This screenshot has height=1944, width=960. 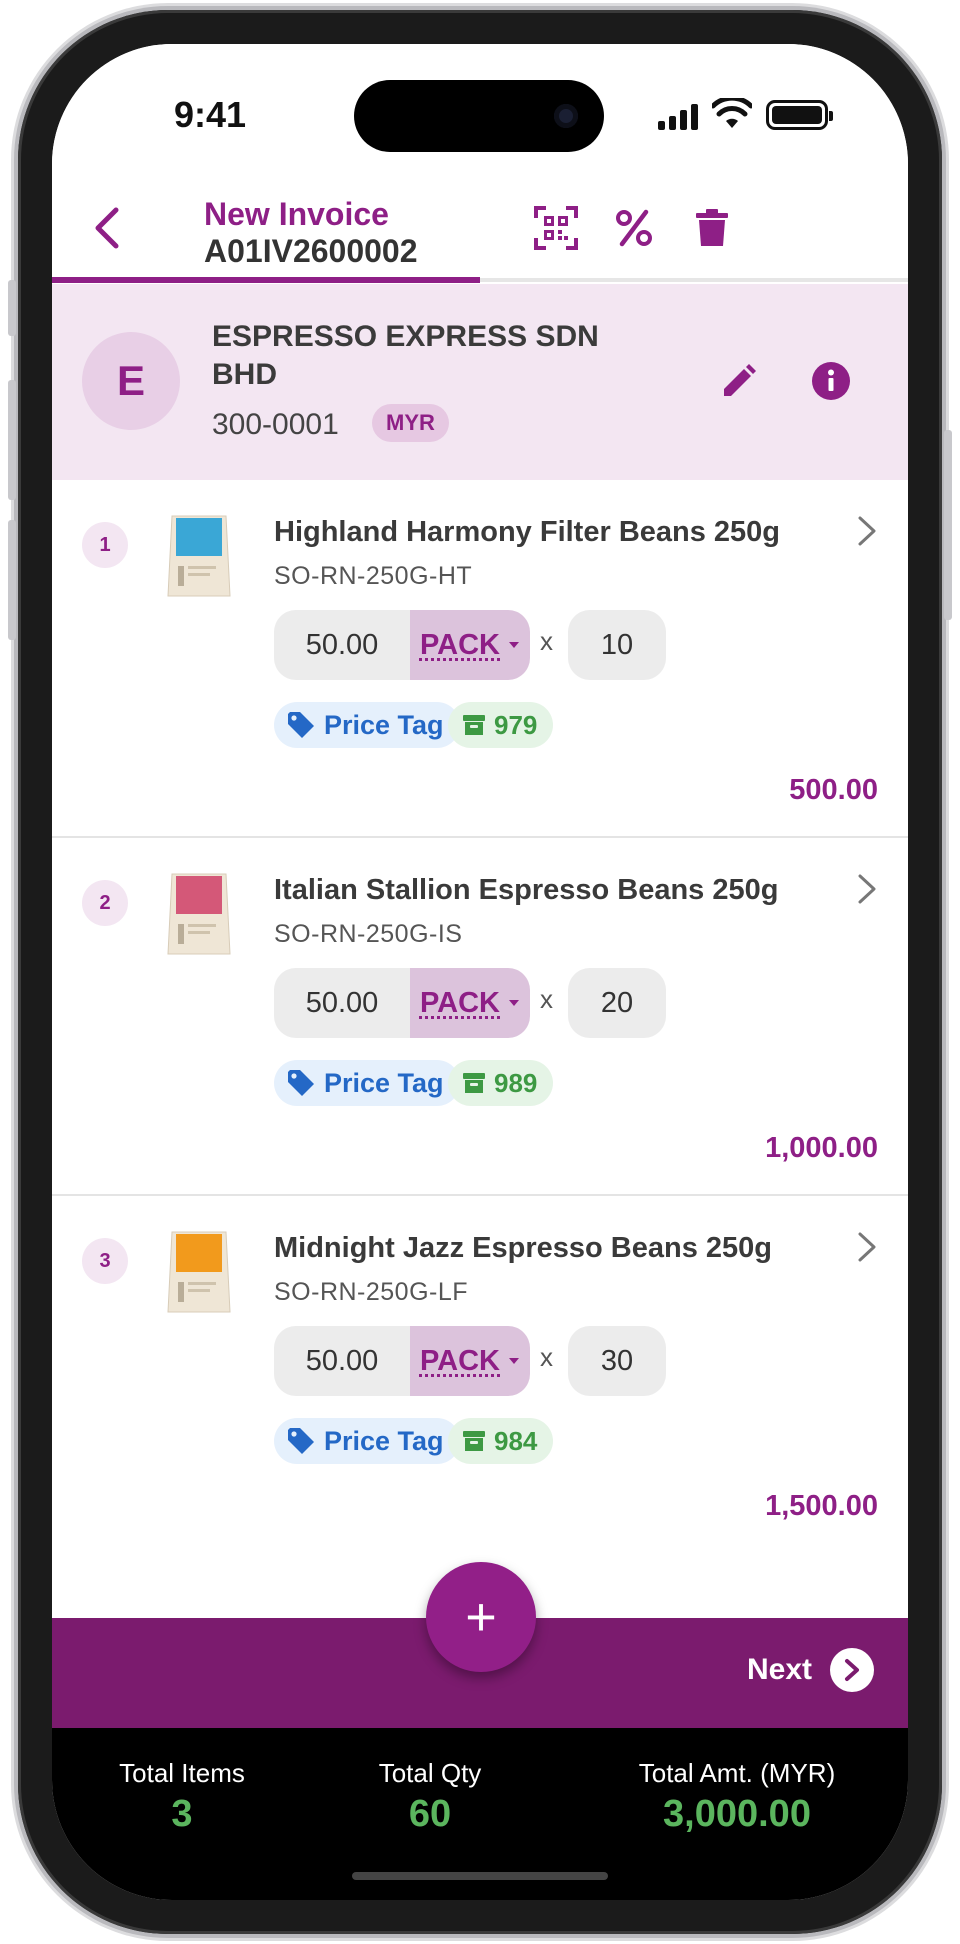 What do you see at coordinates (105, 545) in the screenshot?
I see `item-index: 1` at bounding box center [105, 545].